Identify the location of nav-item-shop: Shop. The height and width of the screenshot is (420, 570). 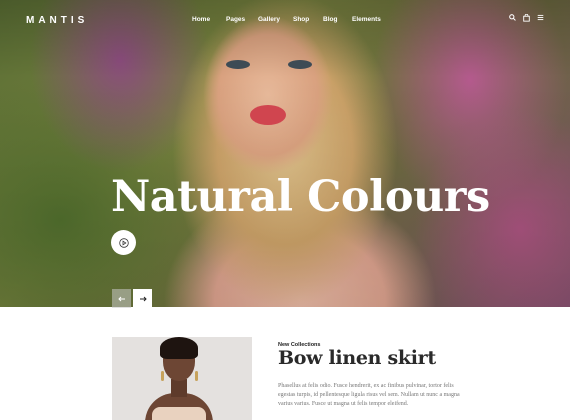
(301, 19).